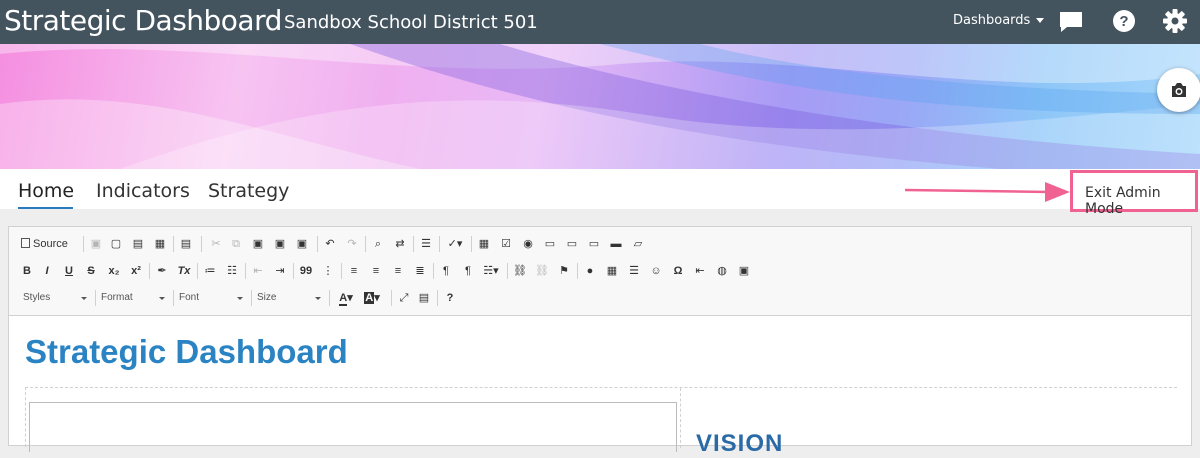  I want to click on indent-icon: ⇥, so click(280, 271).